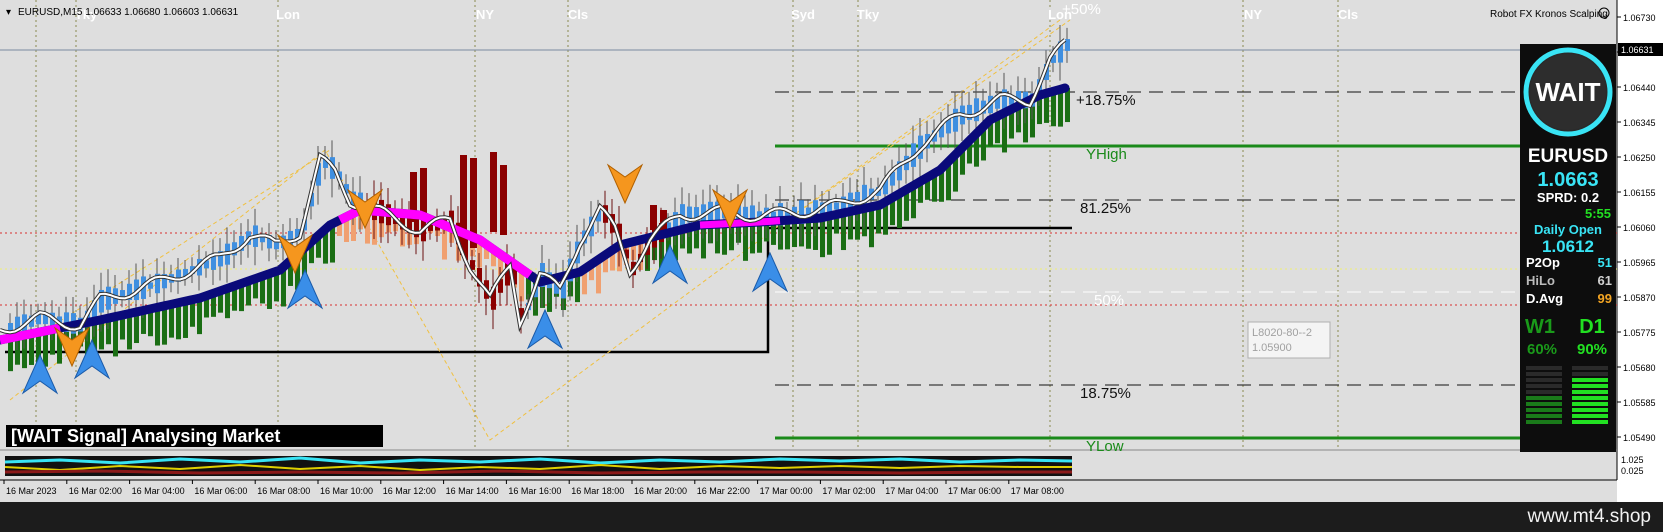  What do you see at coordinates (1568, 229) in the screenshot?
I see `panel-daily-open-label: Daily Open` at bounding box center [1568, 229].